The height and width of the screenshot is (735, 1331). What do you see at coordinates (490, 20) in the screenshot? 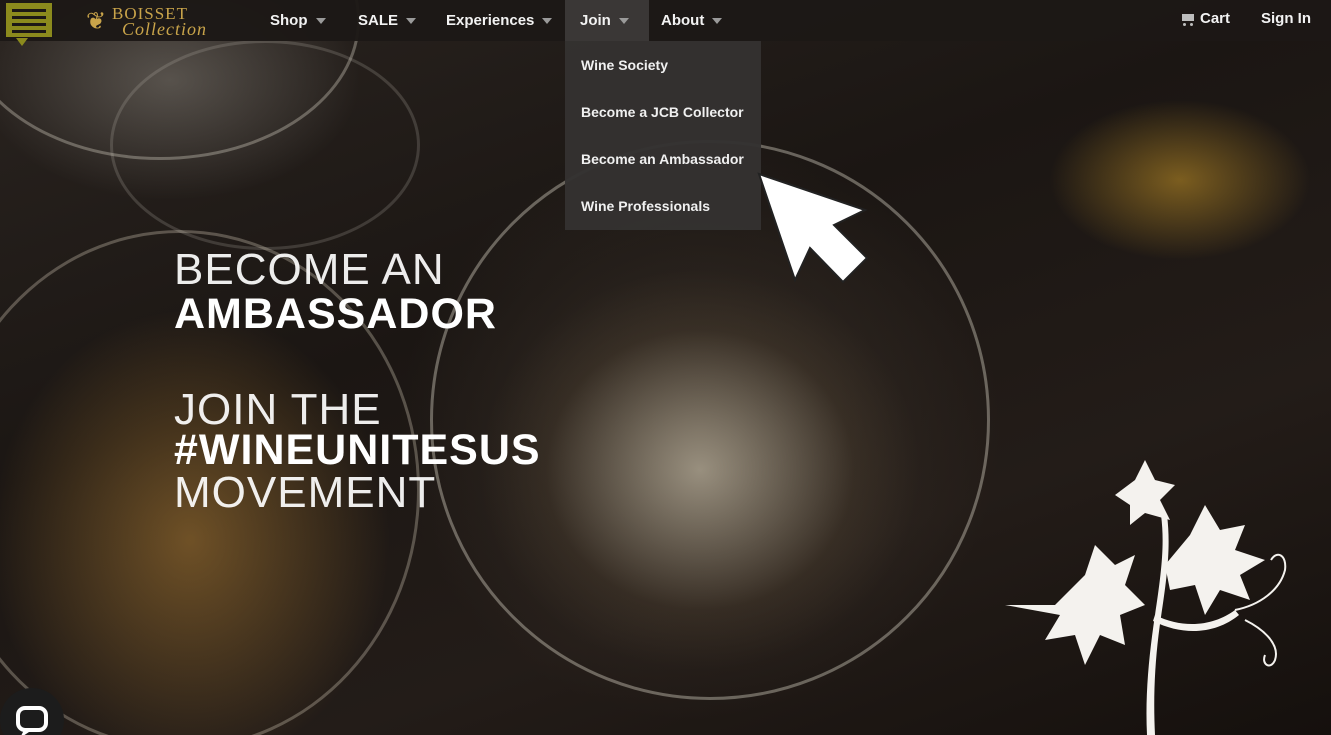
I see `nav-item-label: Experiences` at bounding box center [490, 20].